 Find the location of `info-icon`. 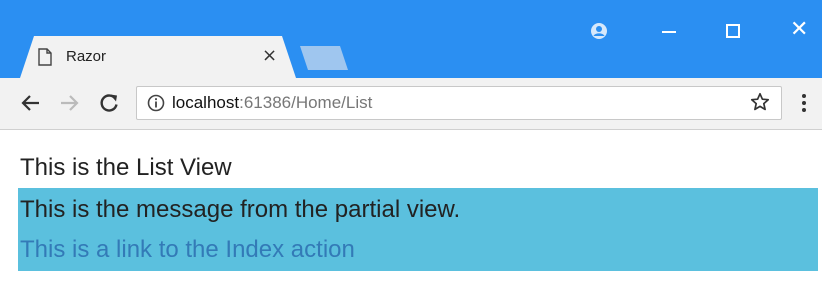

info-icon is located at coordinates (156, 103).